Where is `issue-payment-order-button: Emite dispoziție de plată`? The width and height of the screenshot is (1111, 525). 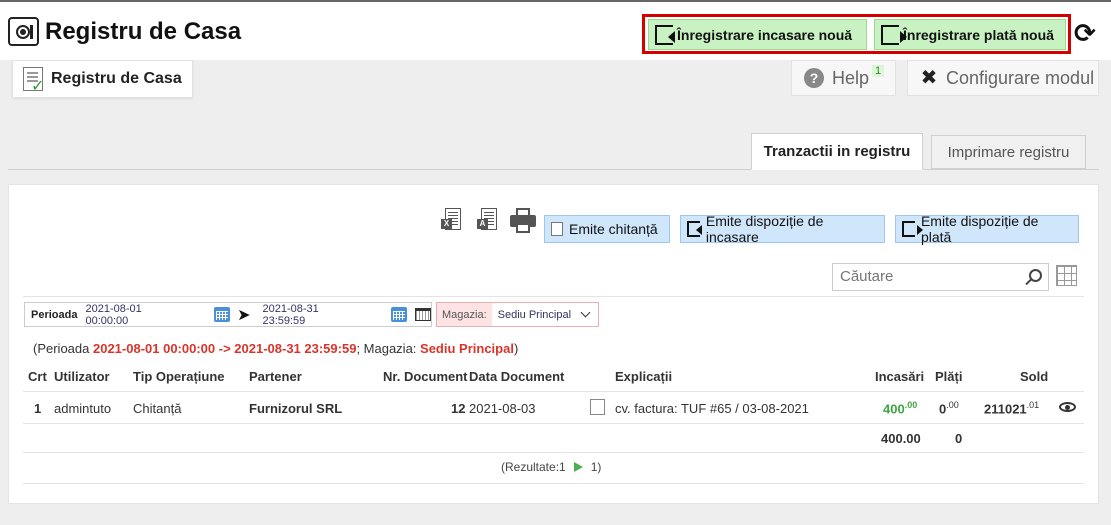 issue-payment-order-button: Emite dispoziție de plată is located at coordinates (987, 229).